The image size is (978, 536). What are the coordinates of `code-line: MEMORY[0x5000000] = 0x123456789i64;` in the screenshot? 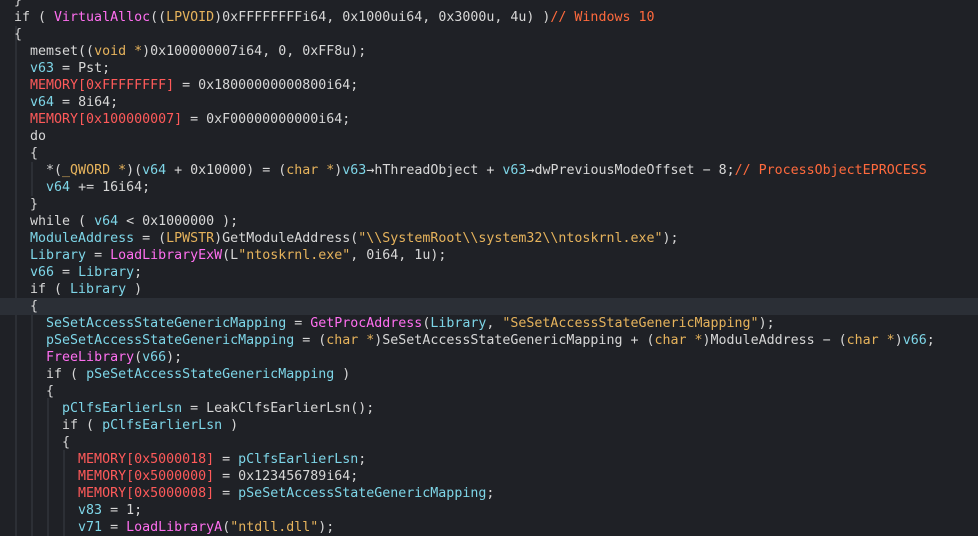 It's located at (489, 476).